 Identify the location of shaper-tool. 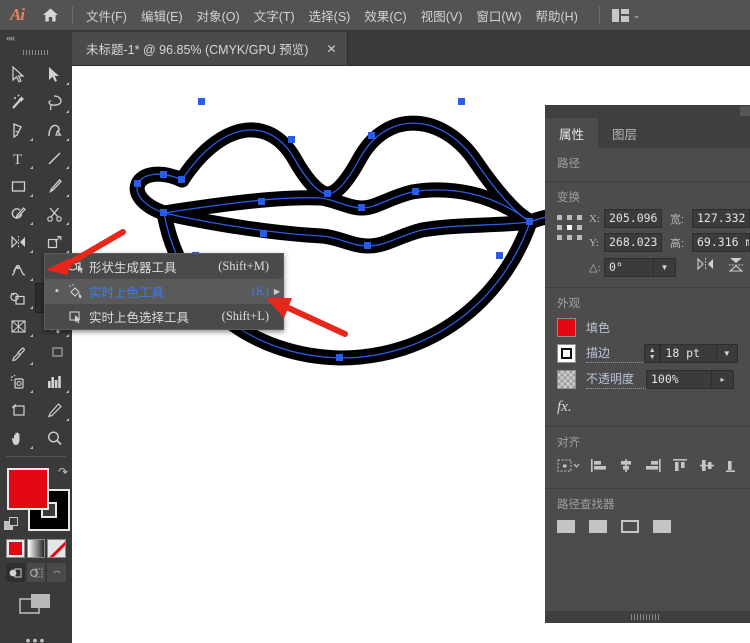
(18, 214).